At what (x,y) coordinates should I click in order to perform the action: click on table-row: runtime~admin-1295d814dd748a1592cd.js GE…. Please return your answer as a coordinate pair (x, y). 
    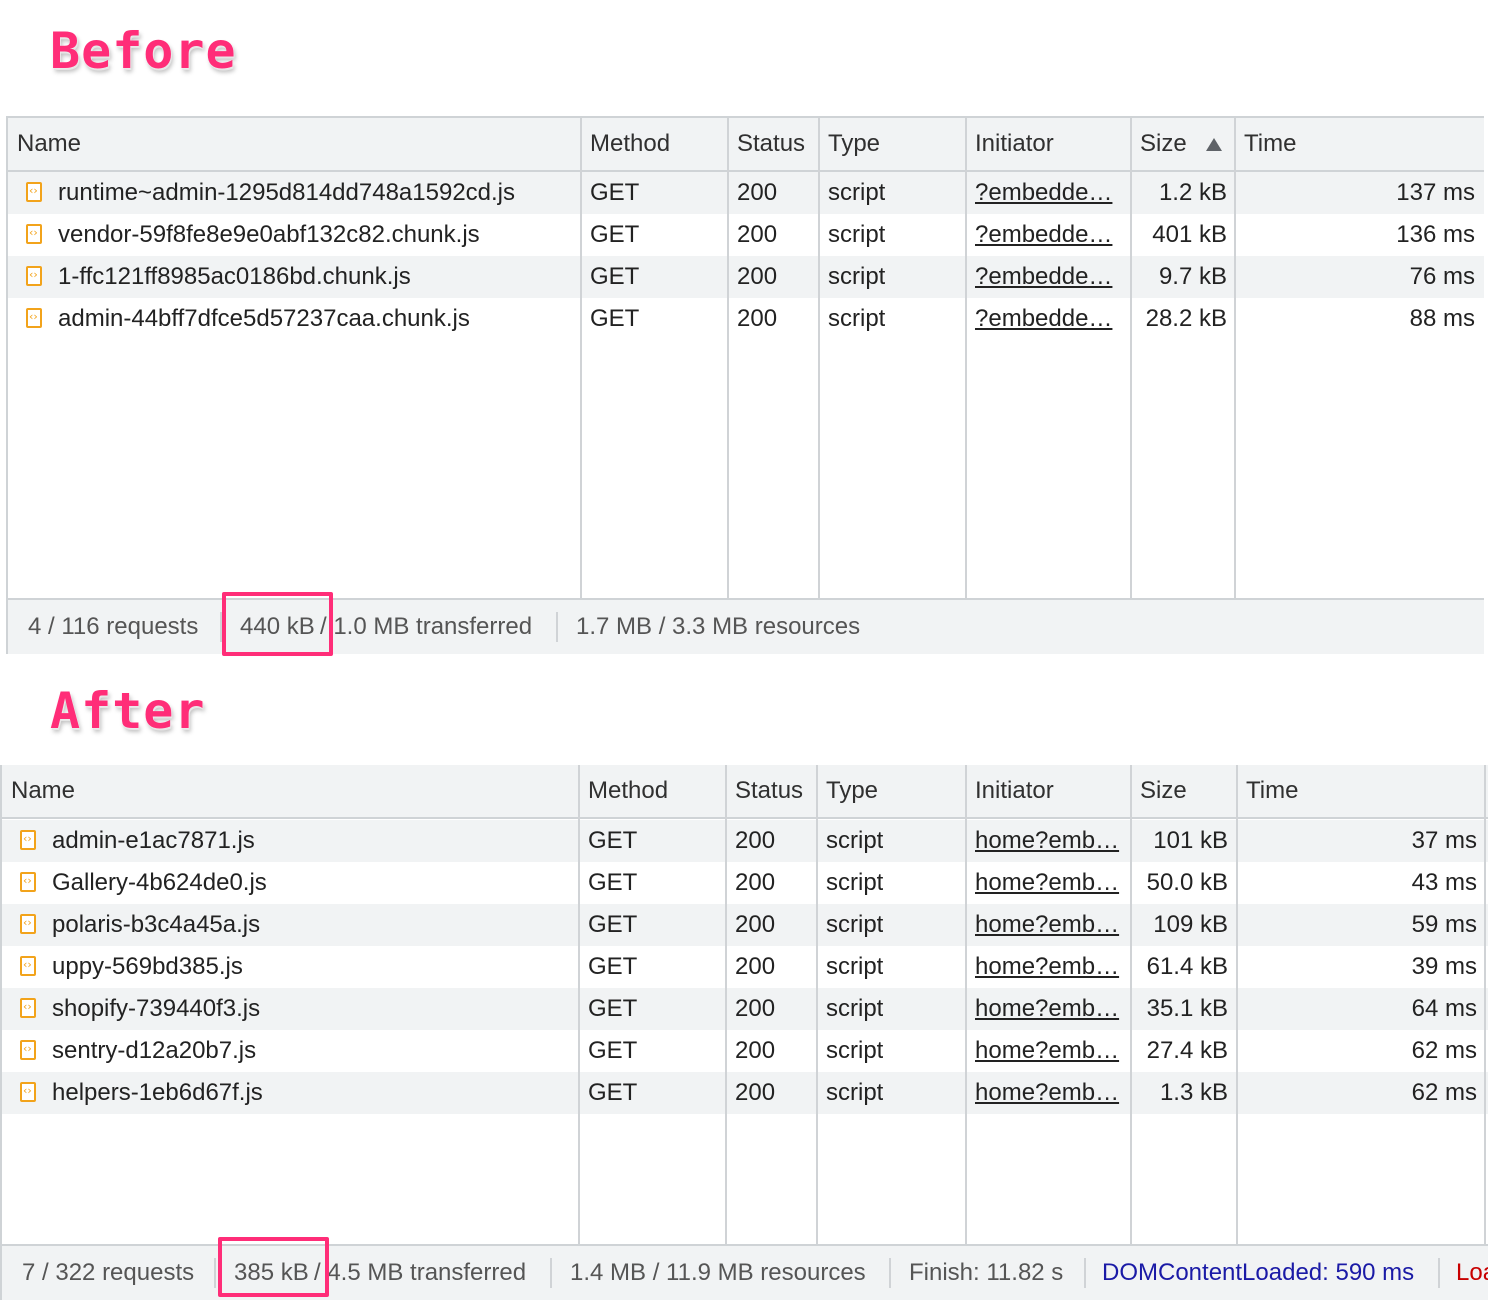
    Looking at the image, I should click on (746, 193).